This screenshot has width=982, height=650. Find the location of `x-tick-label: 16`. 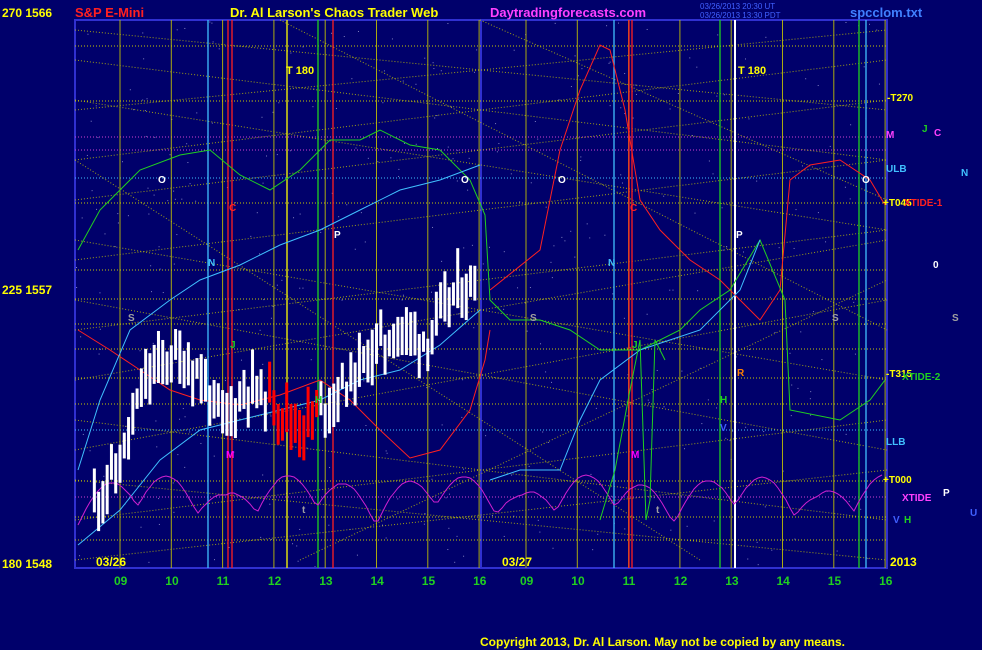

x-tick-label: 16 is located at coordinates (886, 581).